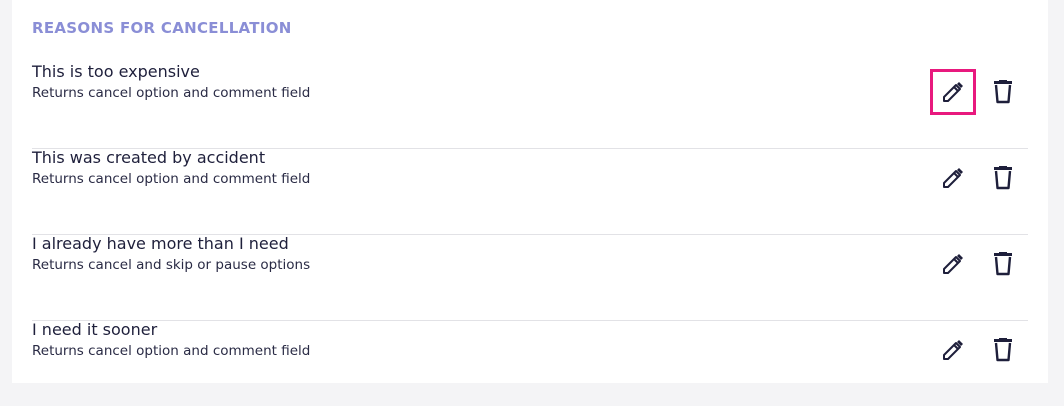  I want to click on section-title: REASONS FOR CANCELLATION, so click(162, 28).